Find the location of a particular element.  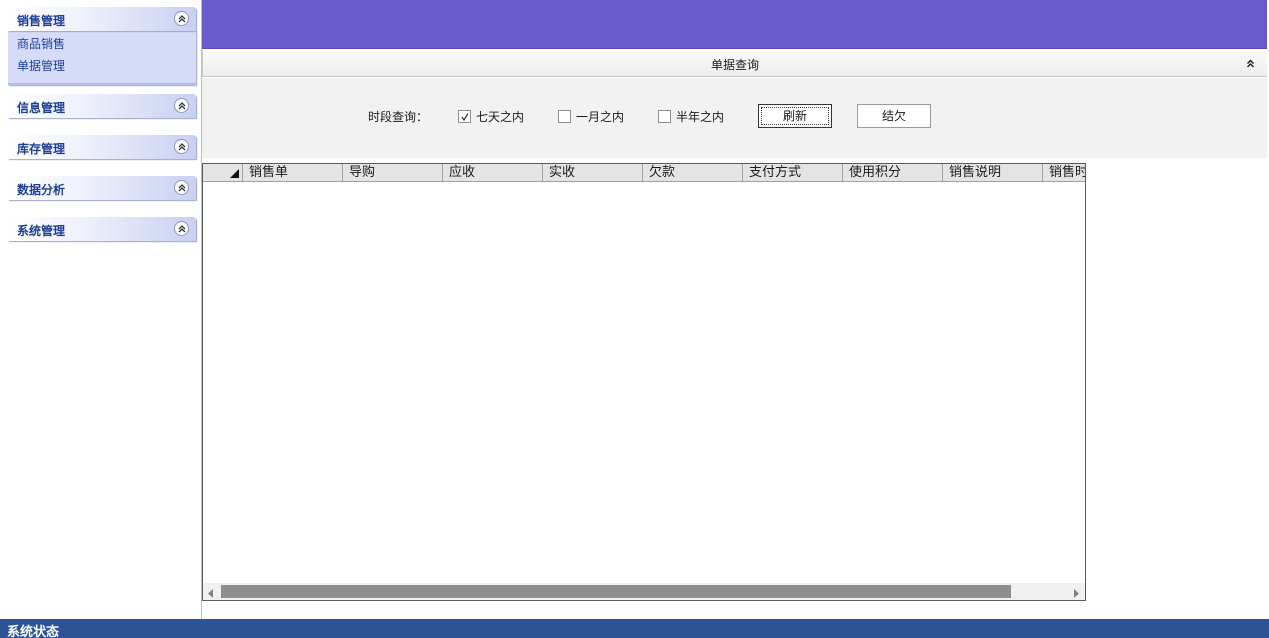

column-header-points-used: 使用积分 is located at coordinates (893, 173).